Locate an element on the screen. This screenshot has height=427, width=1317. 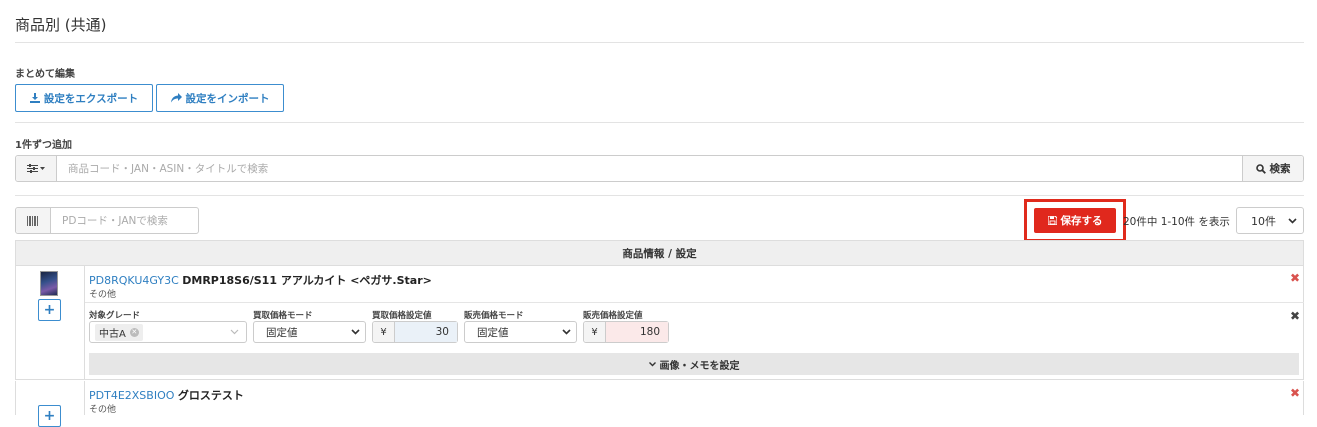
product-name: グロステスト is located at coordinates (210, 395).